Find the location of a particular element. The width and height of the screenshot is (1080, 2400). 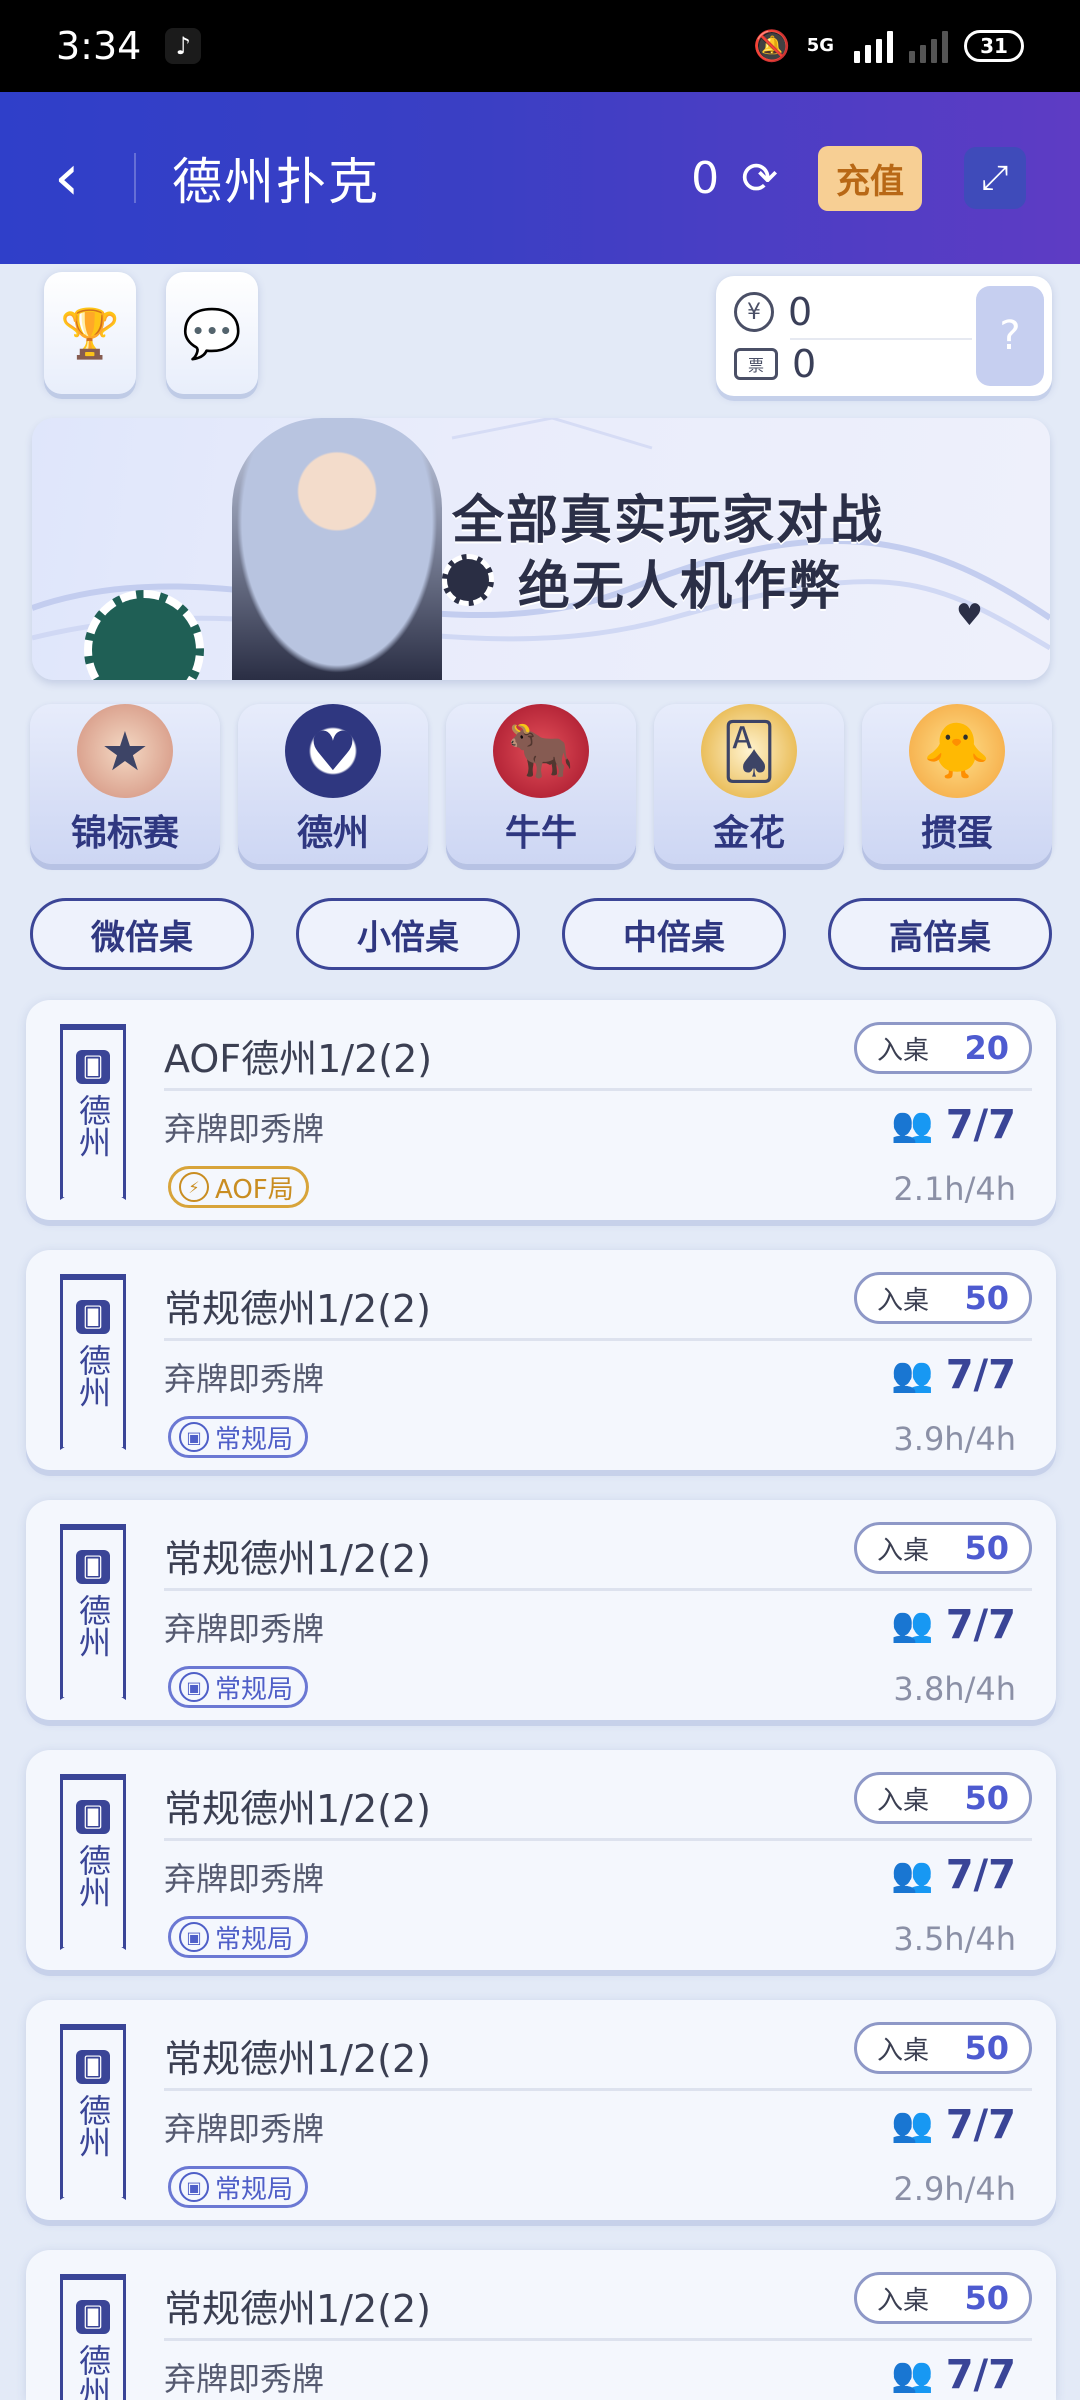

tab-micro: 微倍桌 is located at coordinates (142, 934).